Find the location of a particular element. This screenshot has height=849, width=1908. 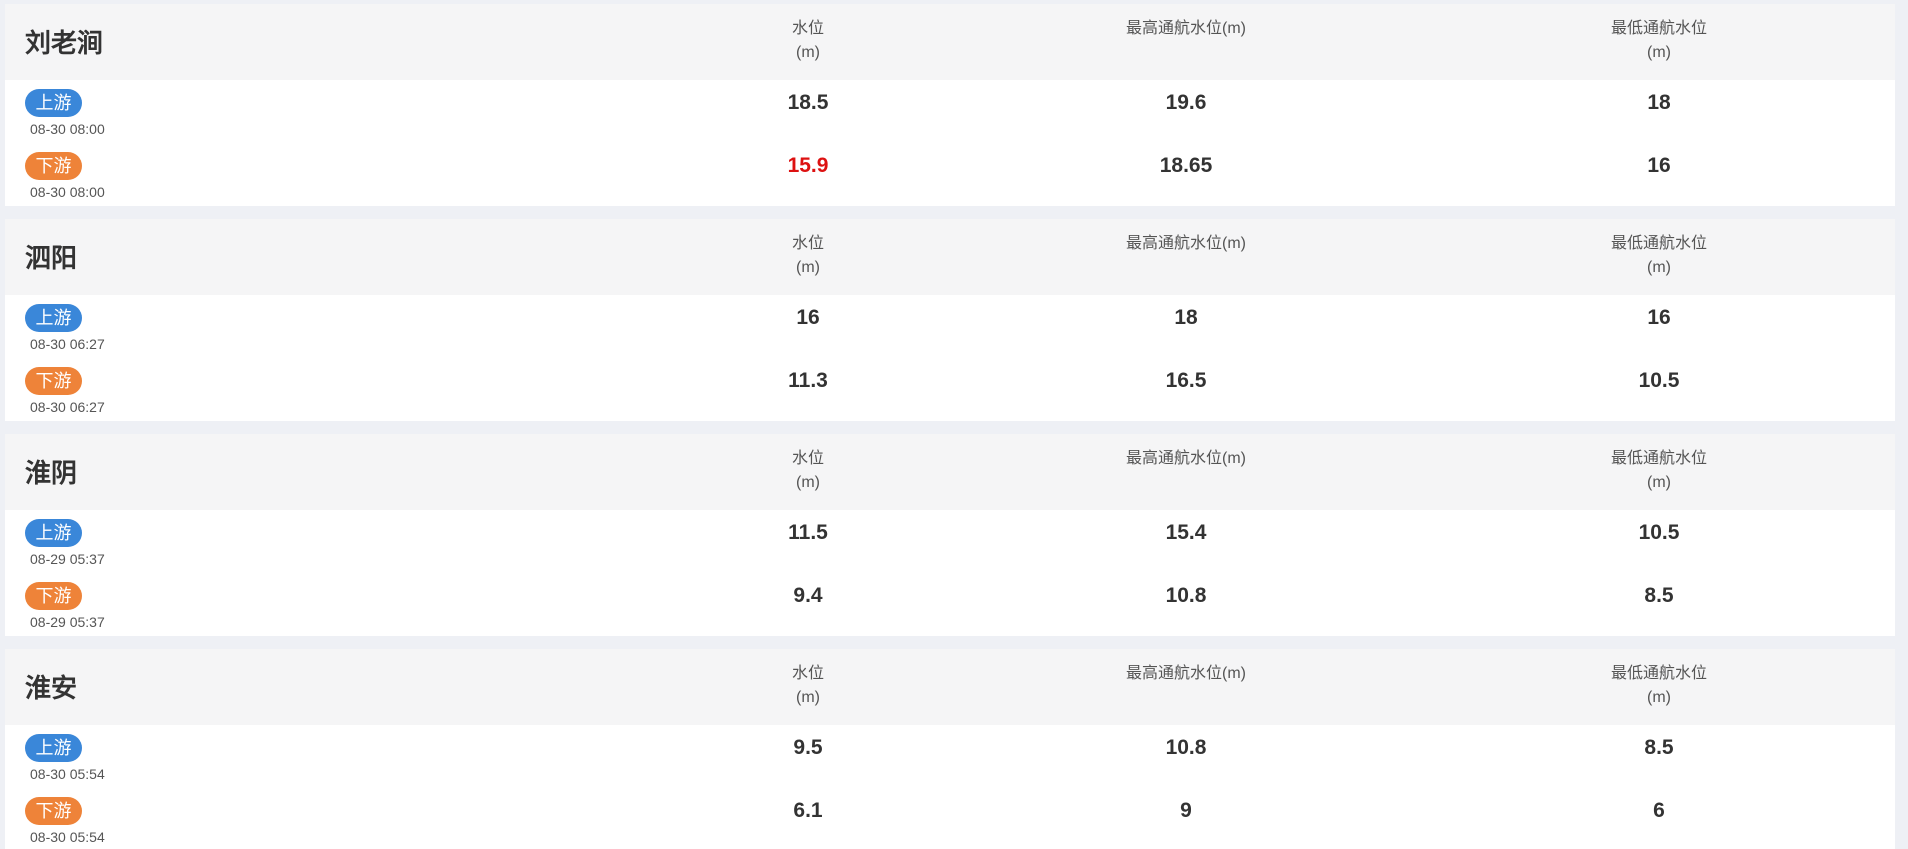

downstream-row: 下游 08-30 05:54 6.1 9 6 is located at coordinates (950, 818).